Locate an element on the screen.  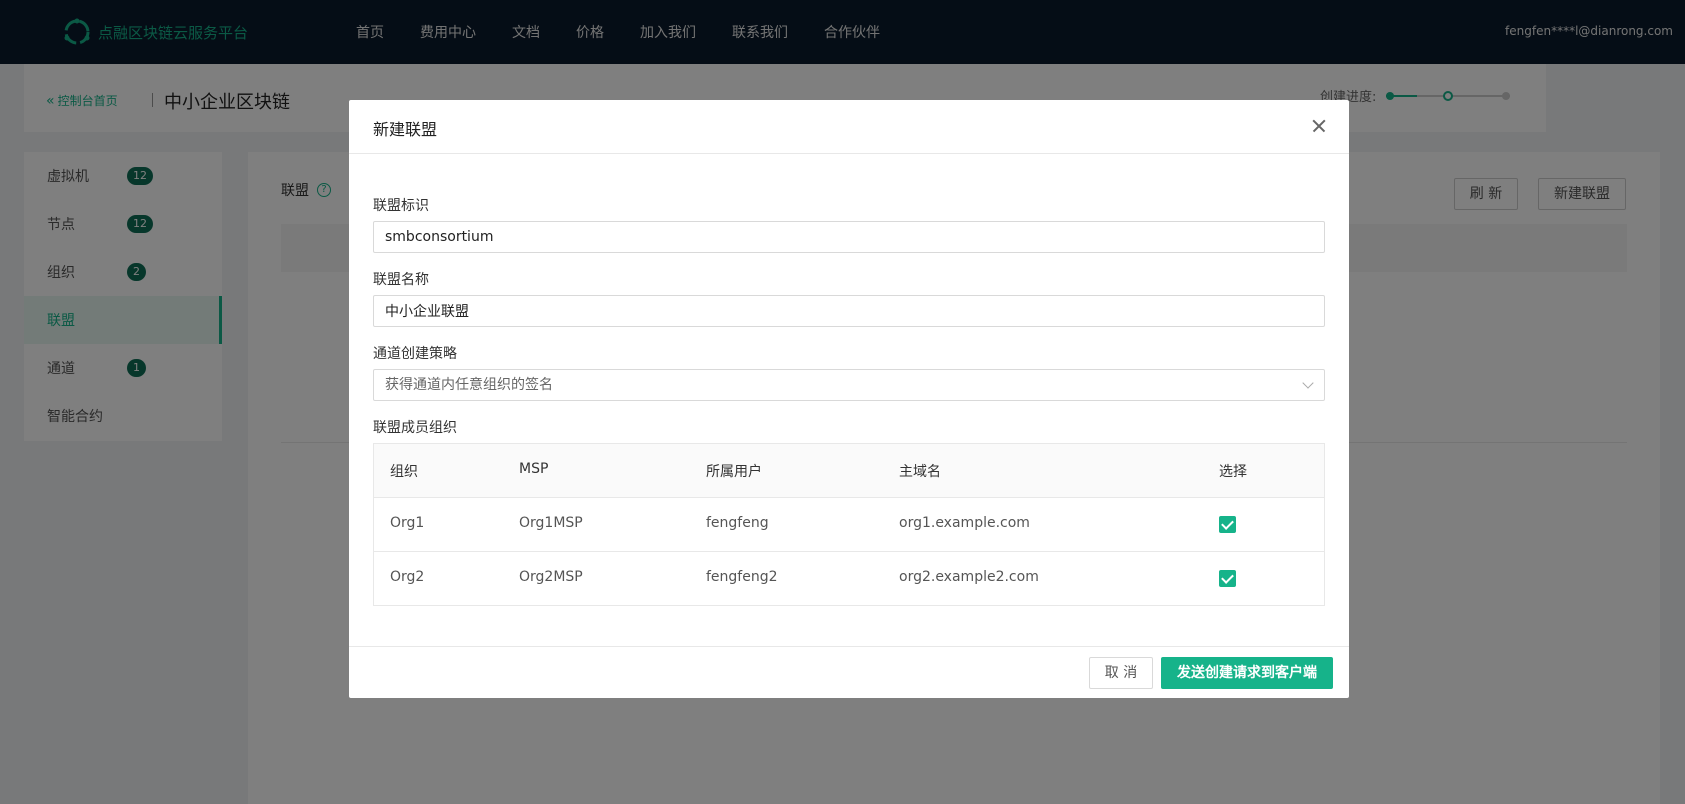
consortium-id-label: 联盟标识 is located at coordinates (401, 206).